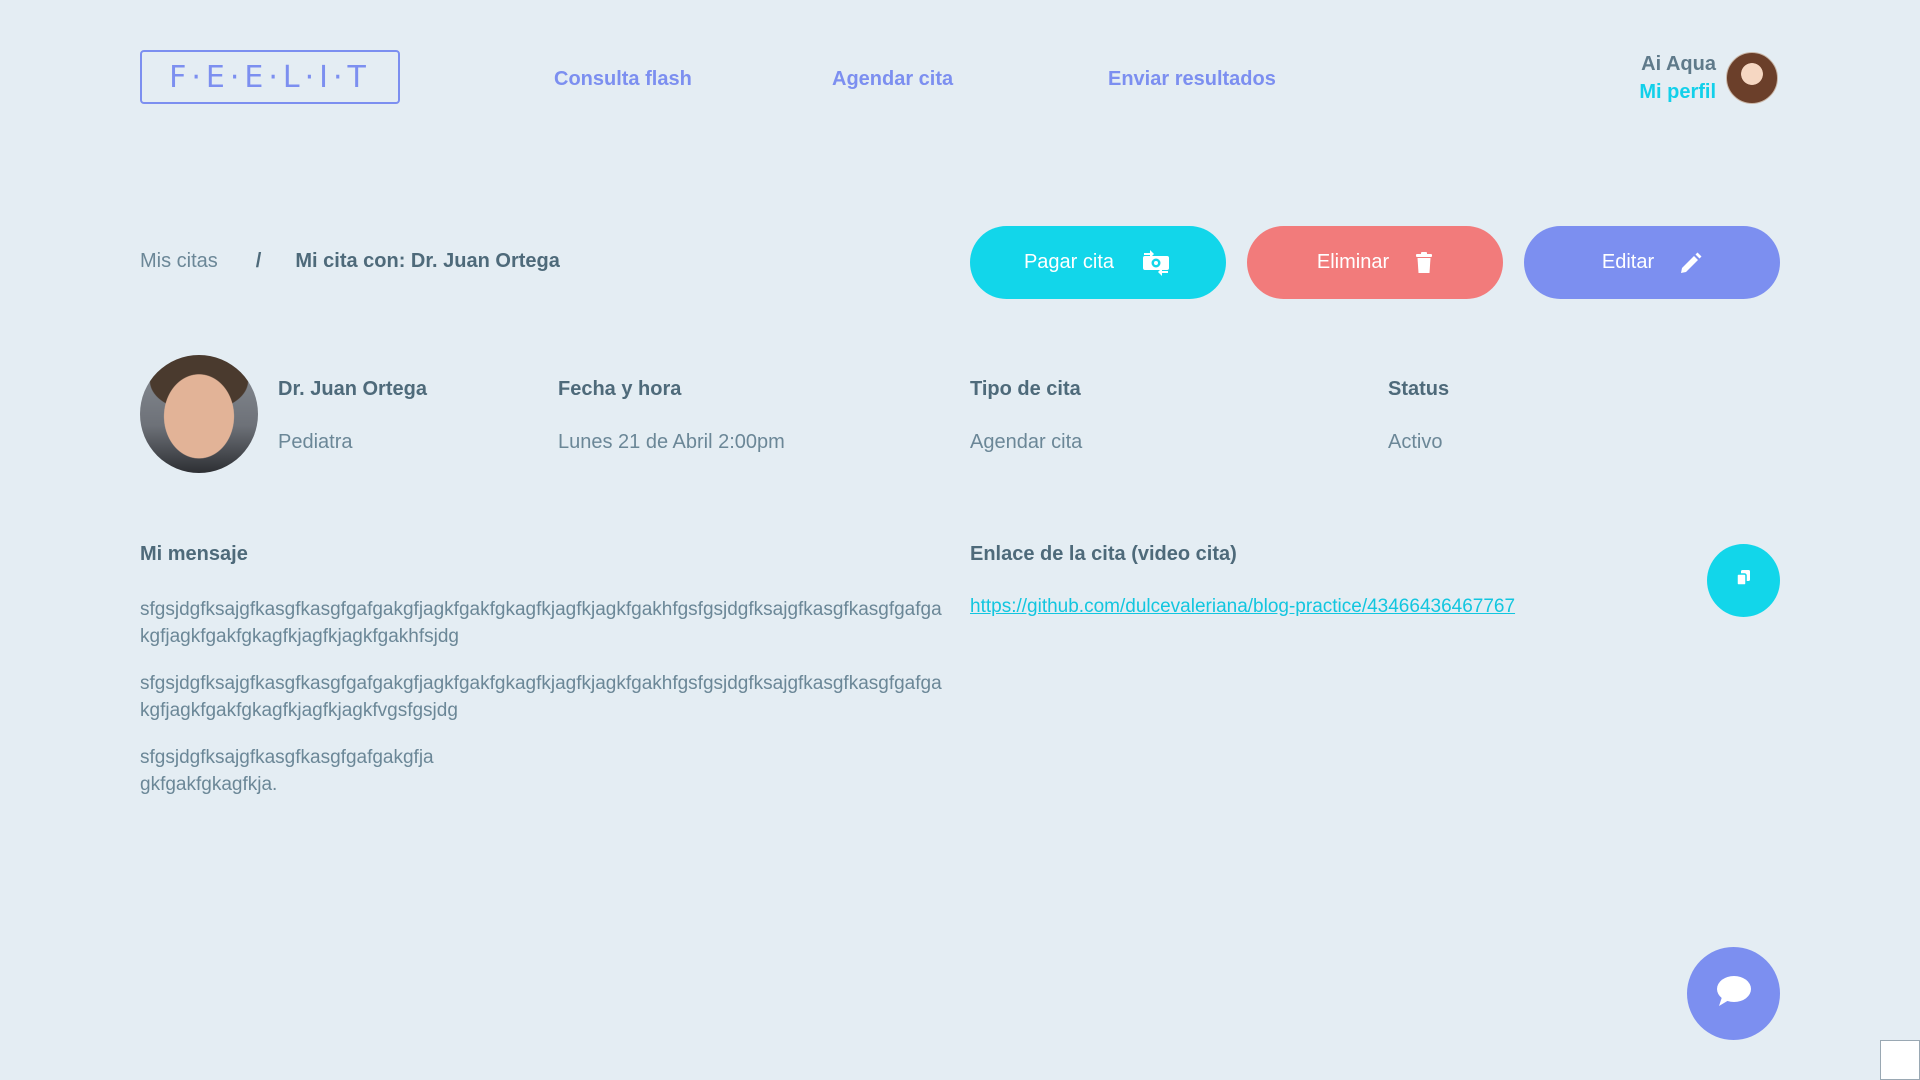 This screenshot has width=1920, height=1080. Describe the element at coordinates (1025, 389) in the screenshot. I see `appointment-type-heading: Tipo de cita` at that location.